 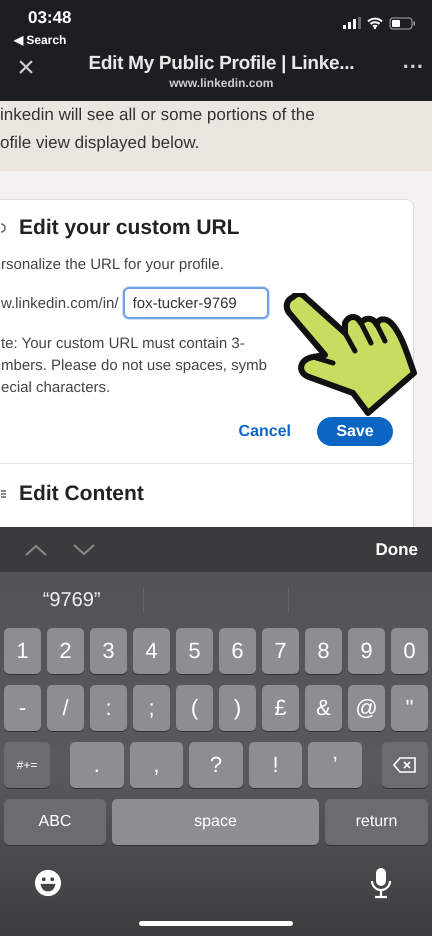 I want to click on wifi-icon, so click(x=375, y=23).